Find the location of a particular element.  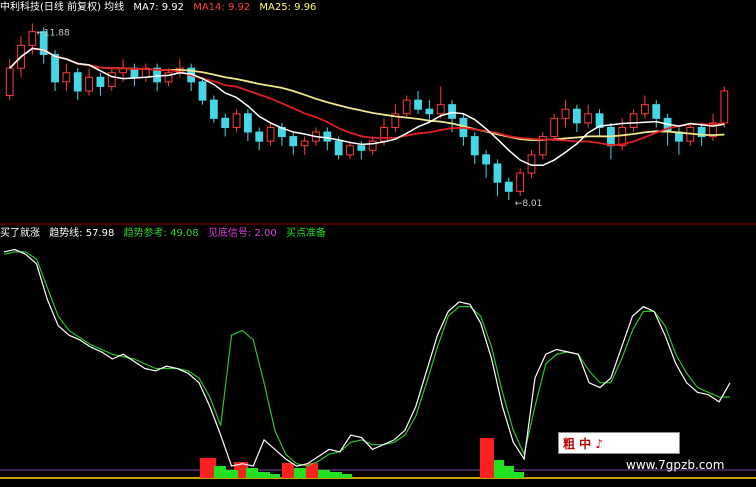

ma14-label: MA14: 9.92 is located at coordinates (222, 7).